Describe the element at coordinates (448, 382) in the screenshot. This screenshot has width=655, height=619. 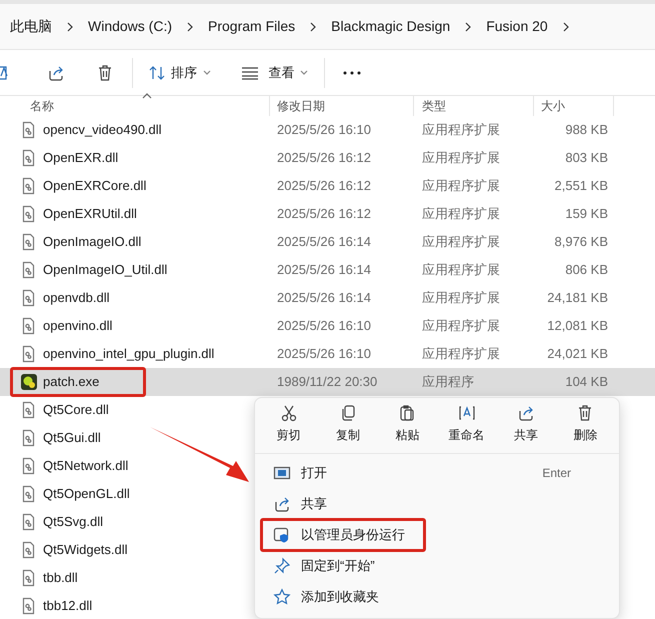
I see `file-type: 应用程序` at that location.